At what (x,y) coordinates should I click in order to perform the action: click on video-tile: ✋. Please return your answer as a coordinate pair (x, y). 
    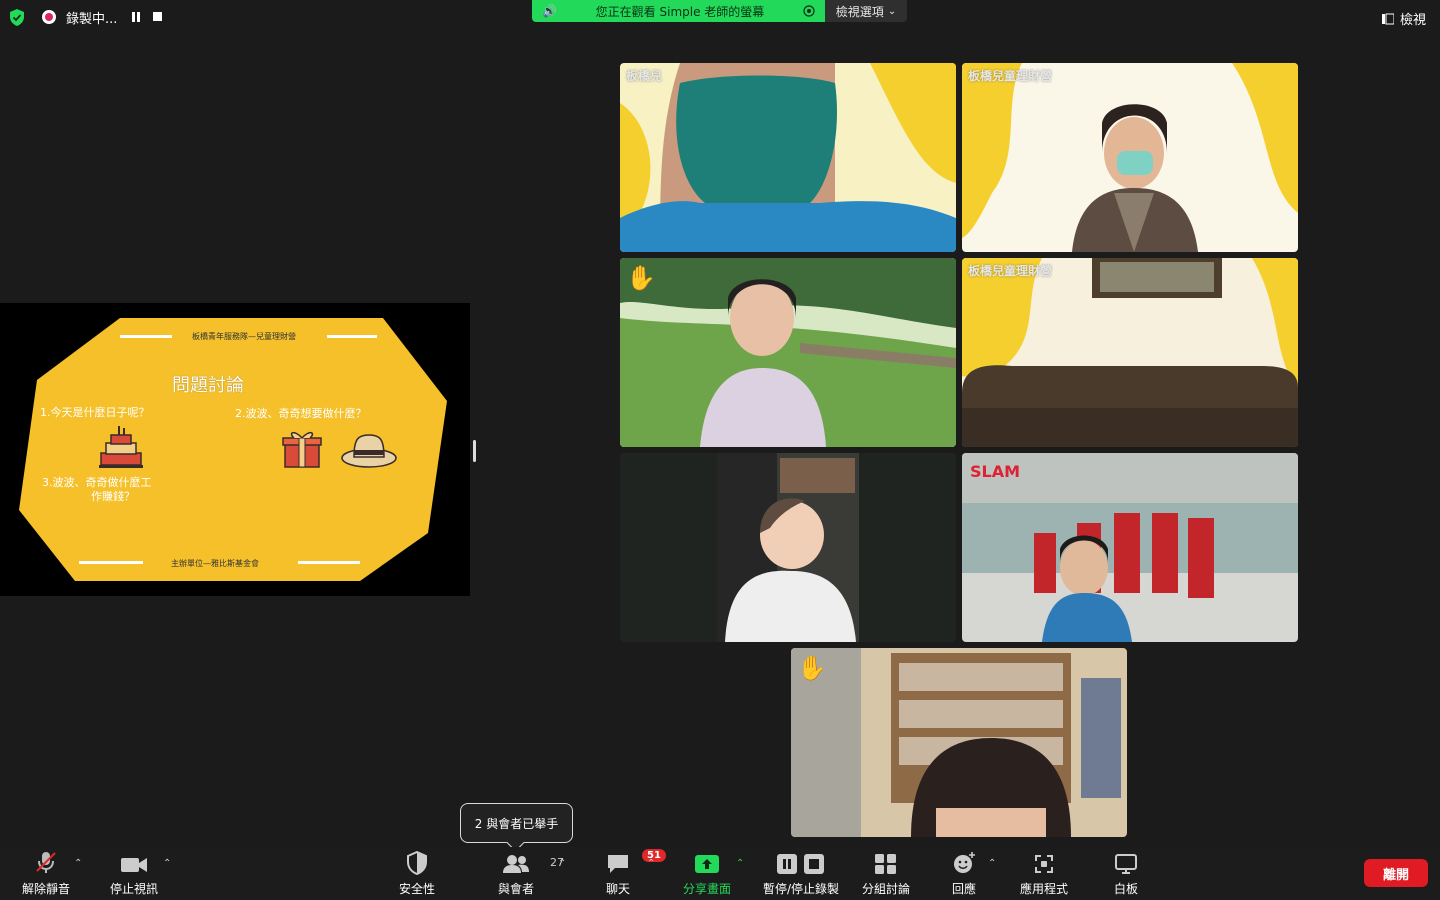
    Looking at the image, I should click on (959, 742).